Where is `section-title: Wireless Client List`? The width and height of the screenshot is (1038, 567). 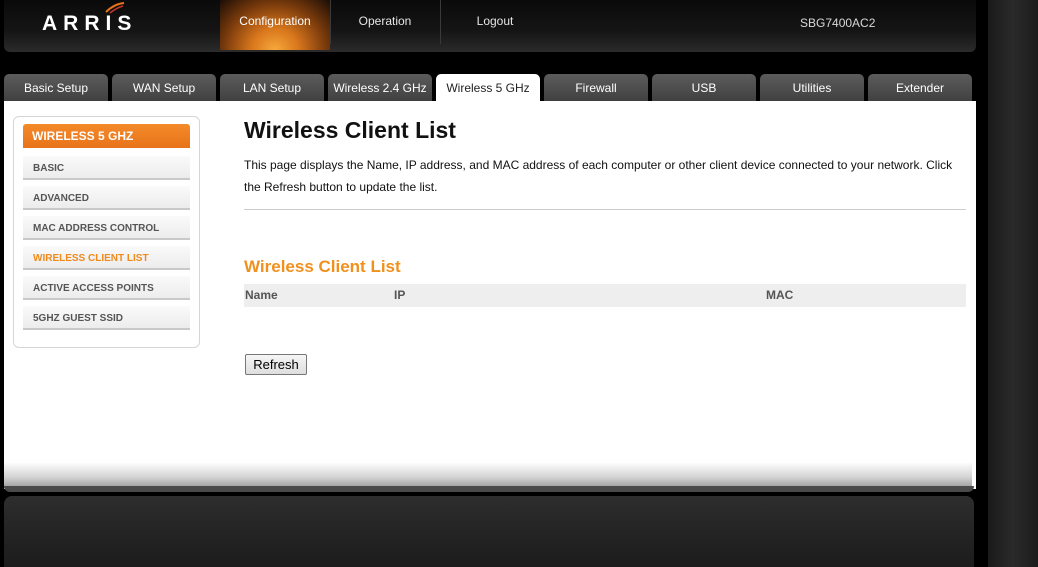
section-title: Wireless Client List is located at coordinates (322, 266).